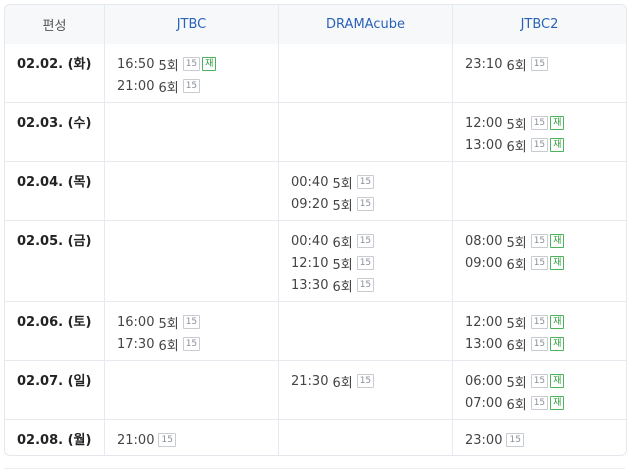  I want to click on table-row: 02.07. (일) 21:30 6회 15 06:00 5회 15 재 07:00 6회 15 재, so click(315, 389).